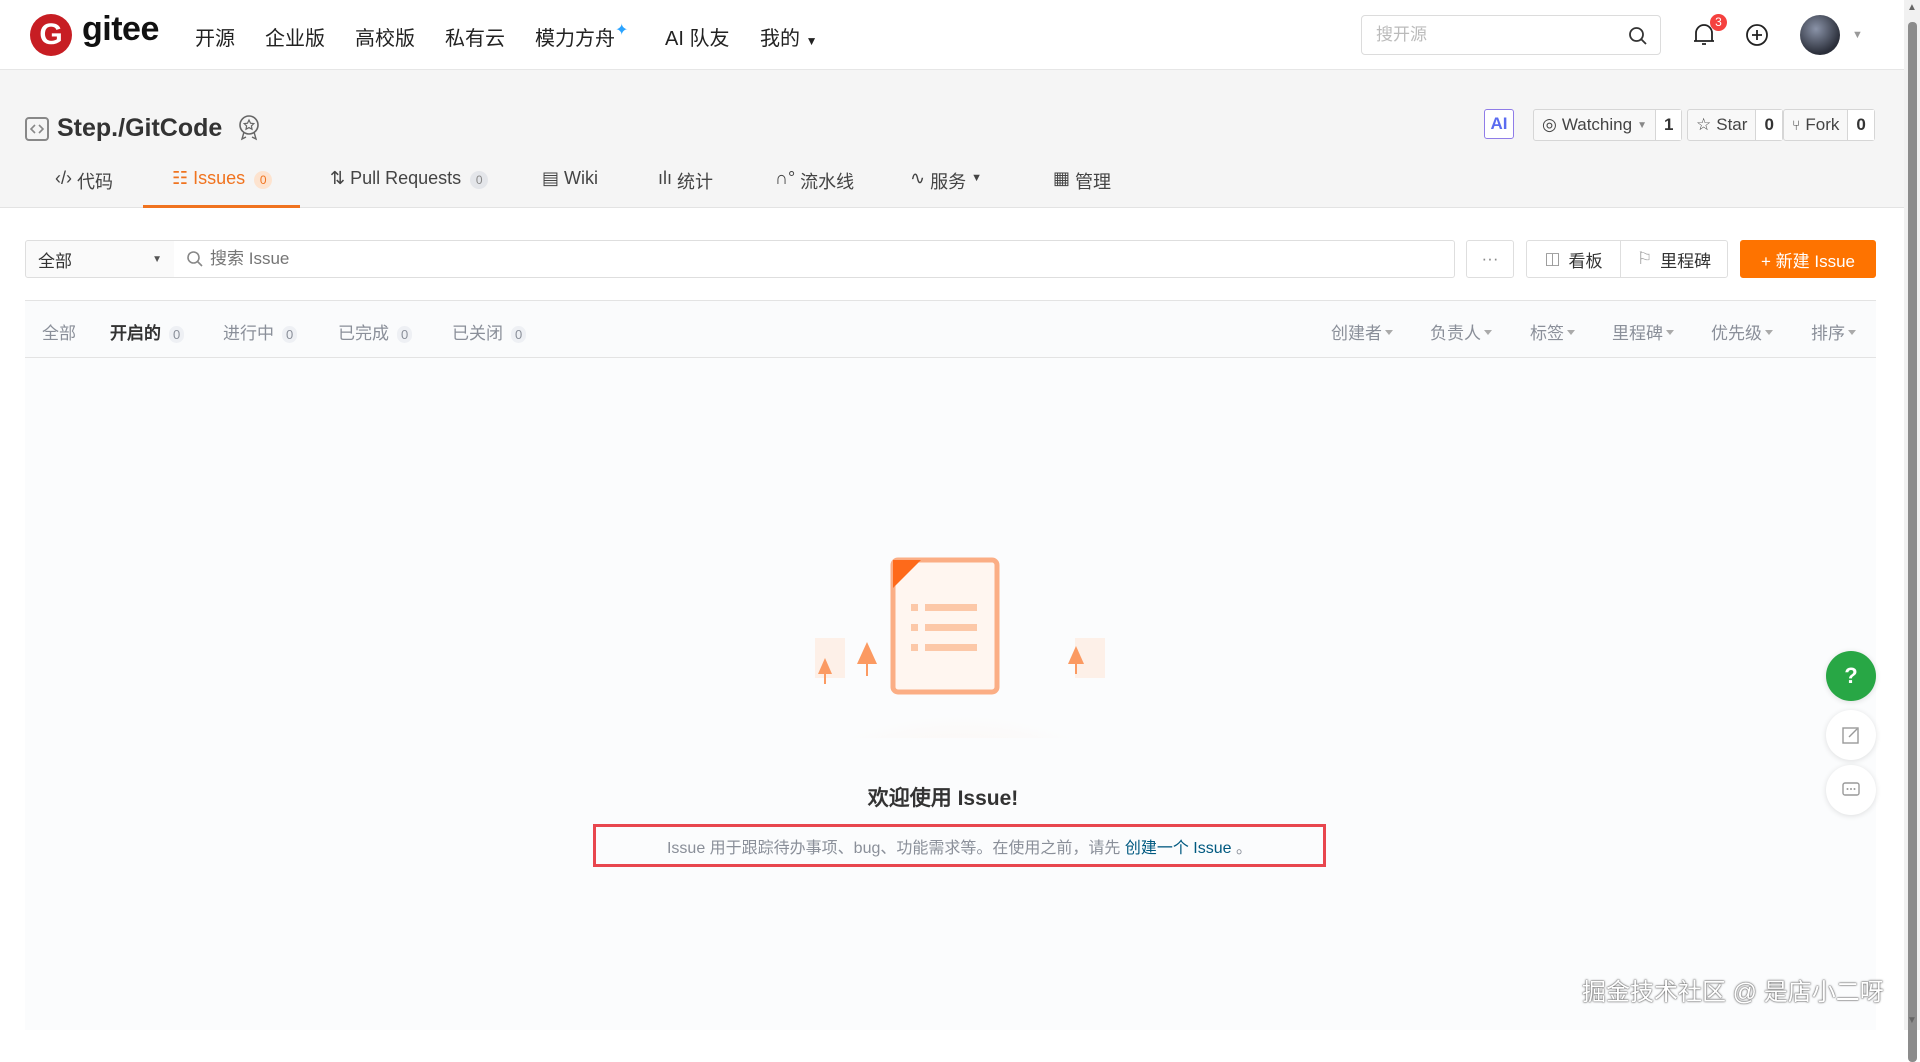 This screenshot has width=1920, height=1062. I want to click on tab-services: ∿ 服务 ▼, so click(946, 188).